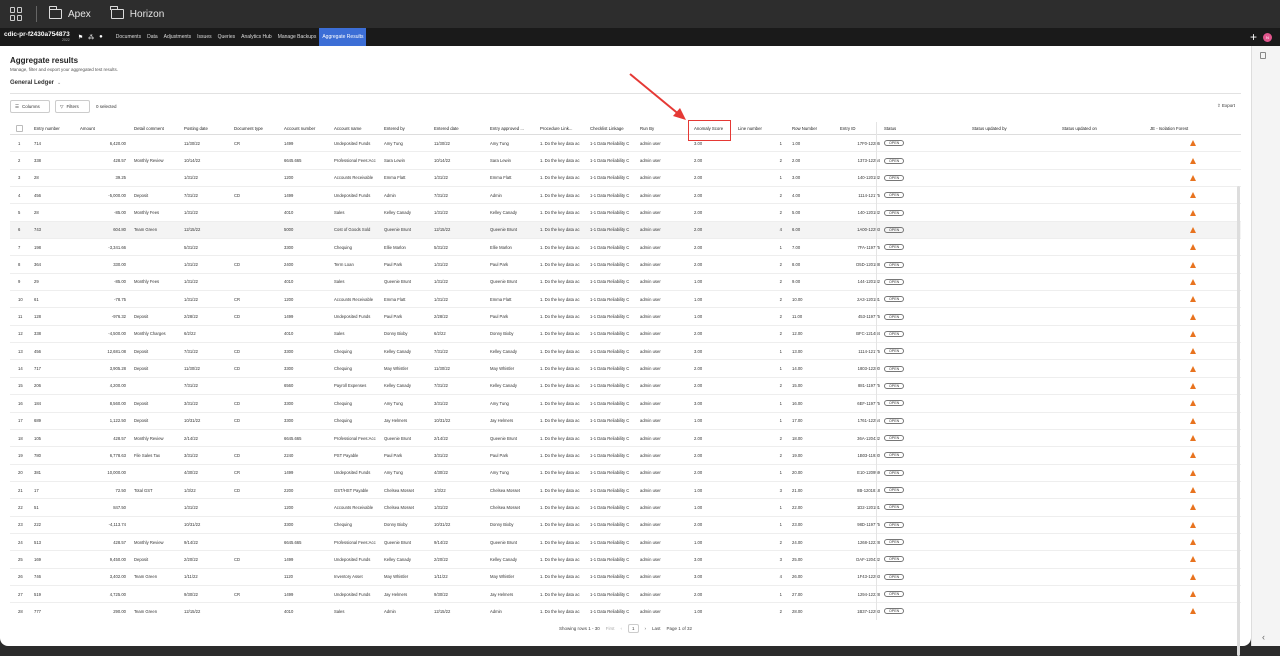  I want to click on column-header: Status, so click(924, 128).